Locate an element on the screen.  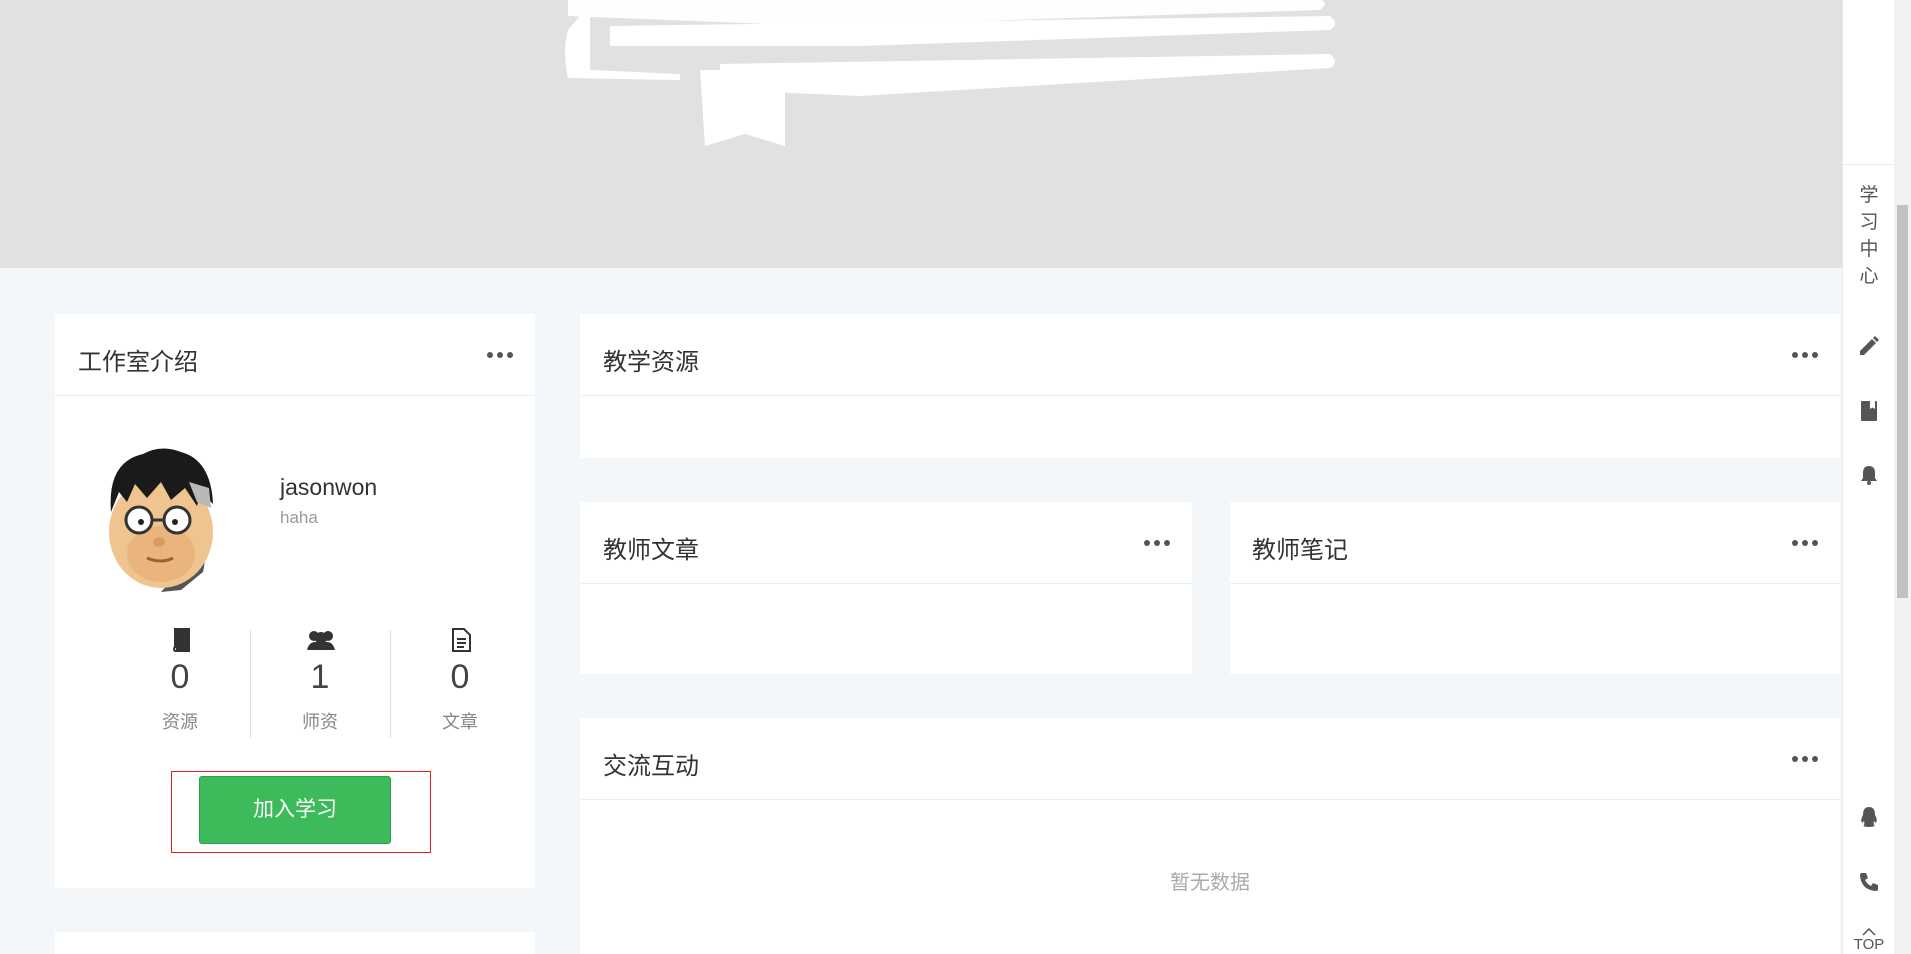
card-title: 教师笔记 is located at coordinates (1300, 550).